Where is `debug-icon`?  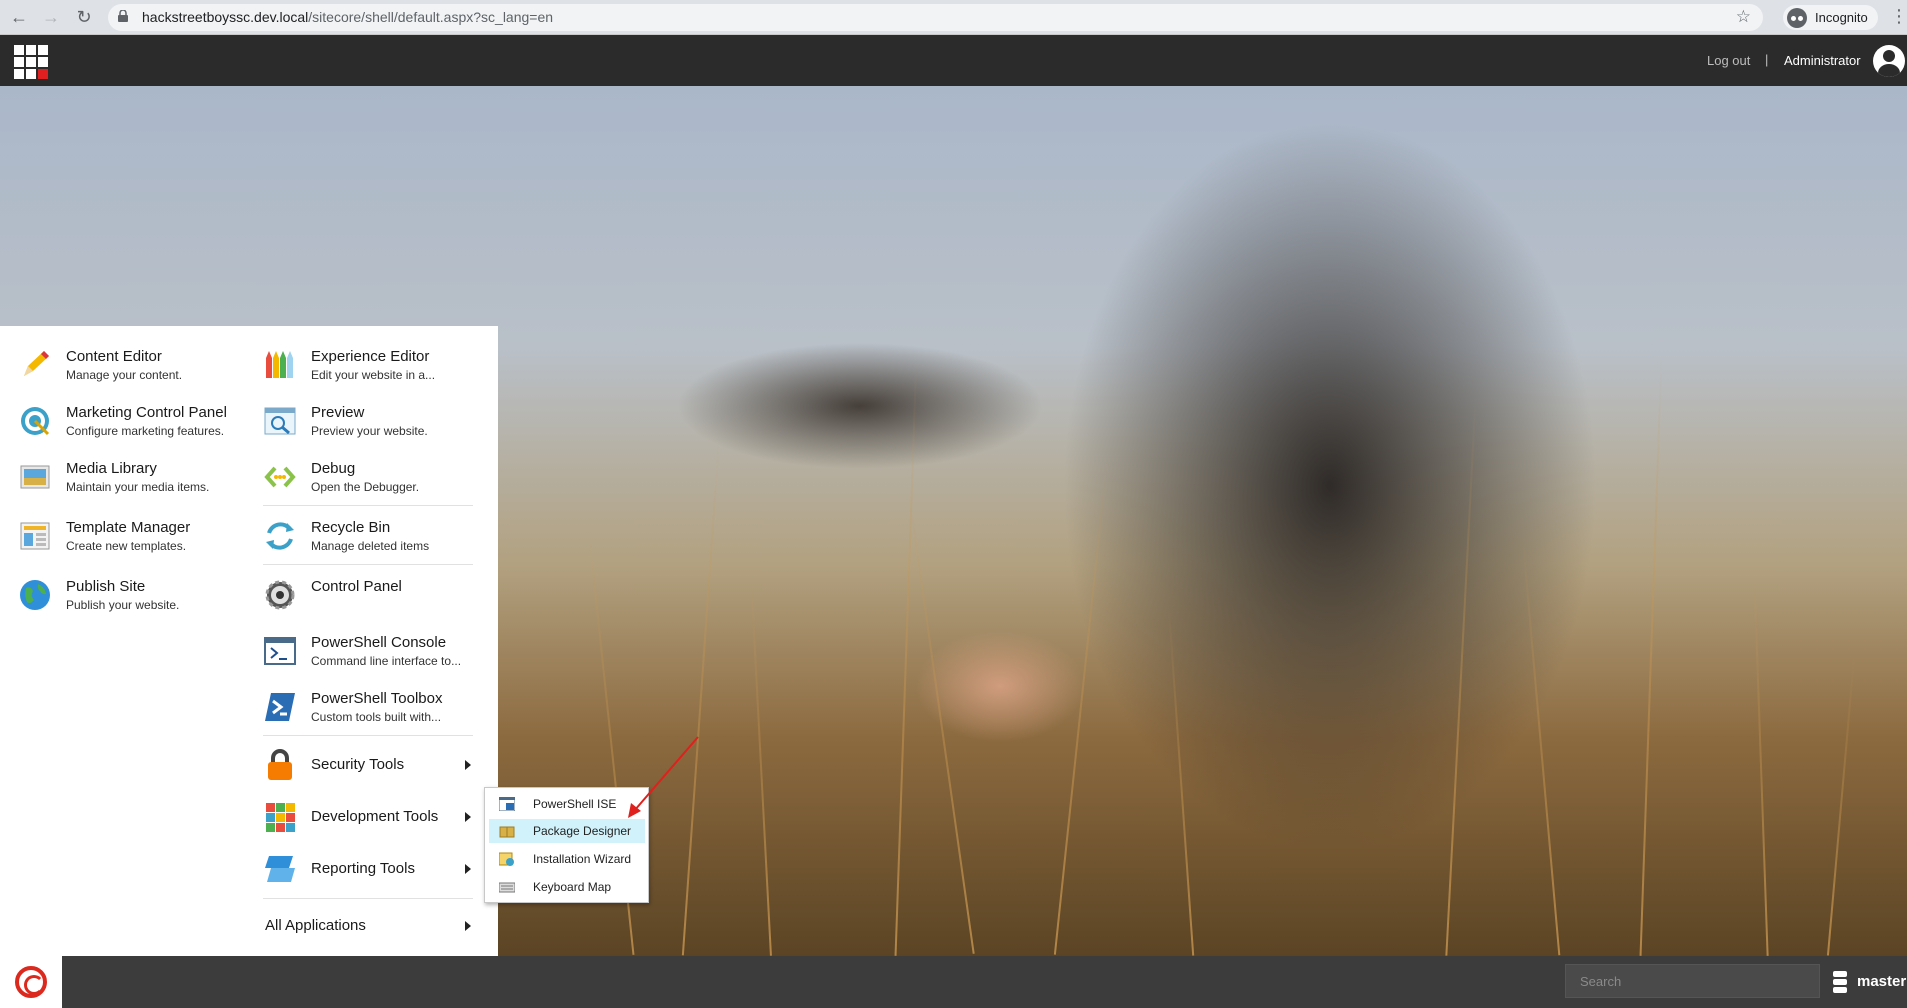 debug-icon is located at coordinates (280, 477).